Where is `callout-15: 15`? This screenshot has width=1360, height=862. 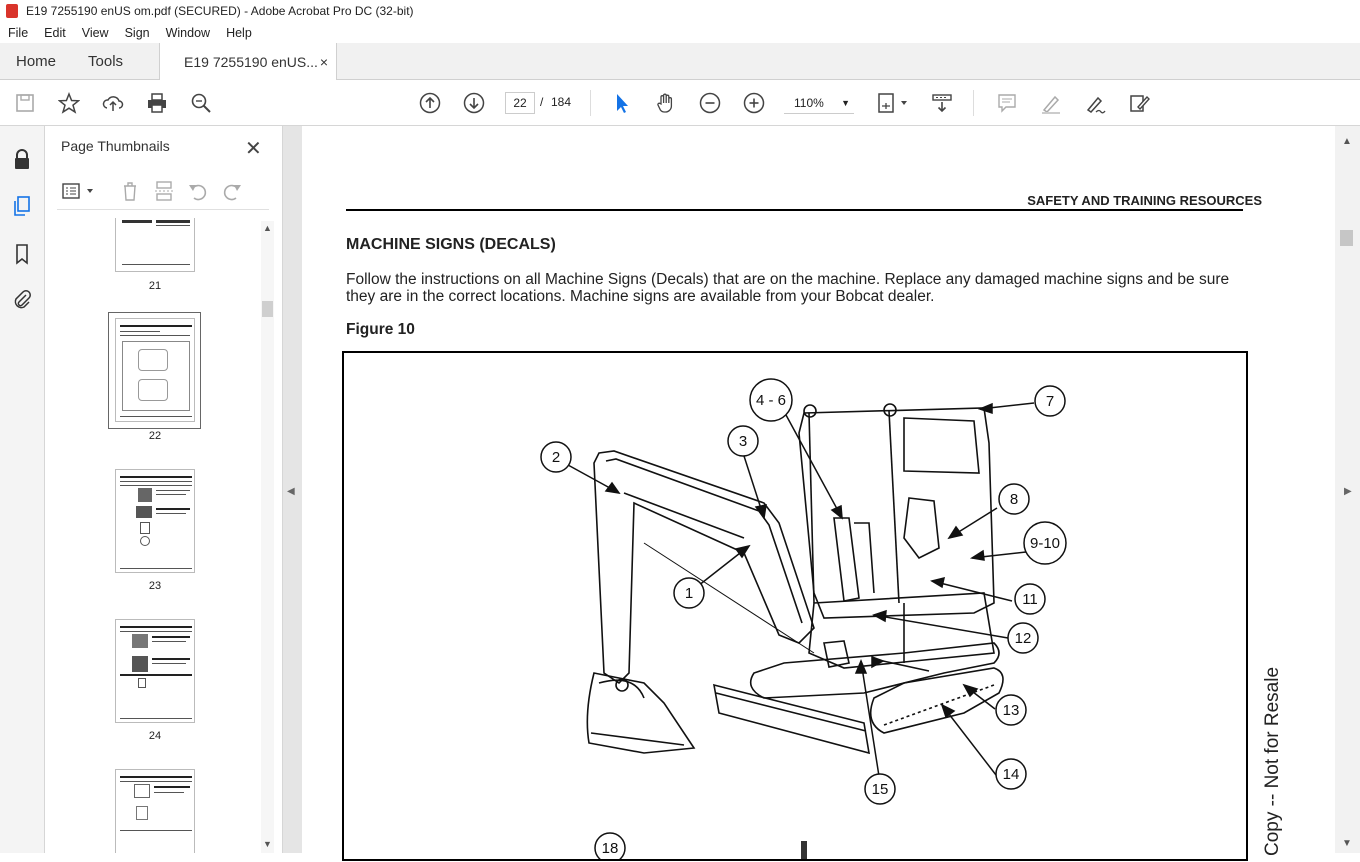
callout-15: 15 is located at coordinates (880, 789).